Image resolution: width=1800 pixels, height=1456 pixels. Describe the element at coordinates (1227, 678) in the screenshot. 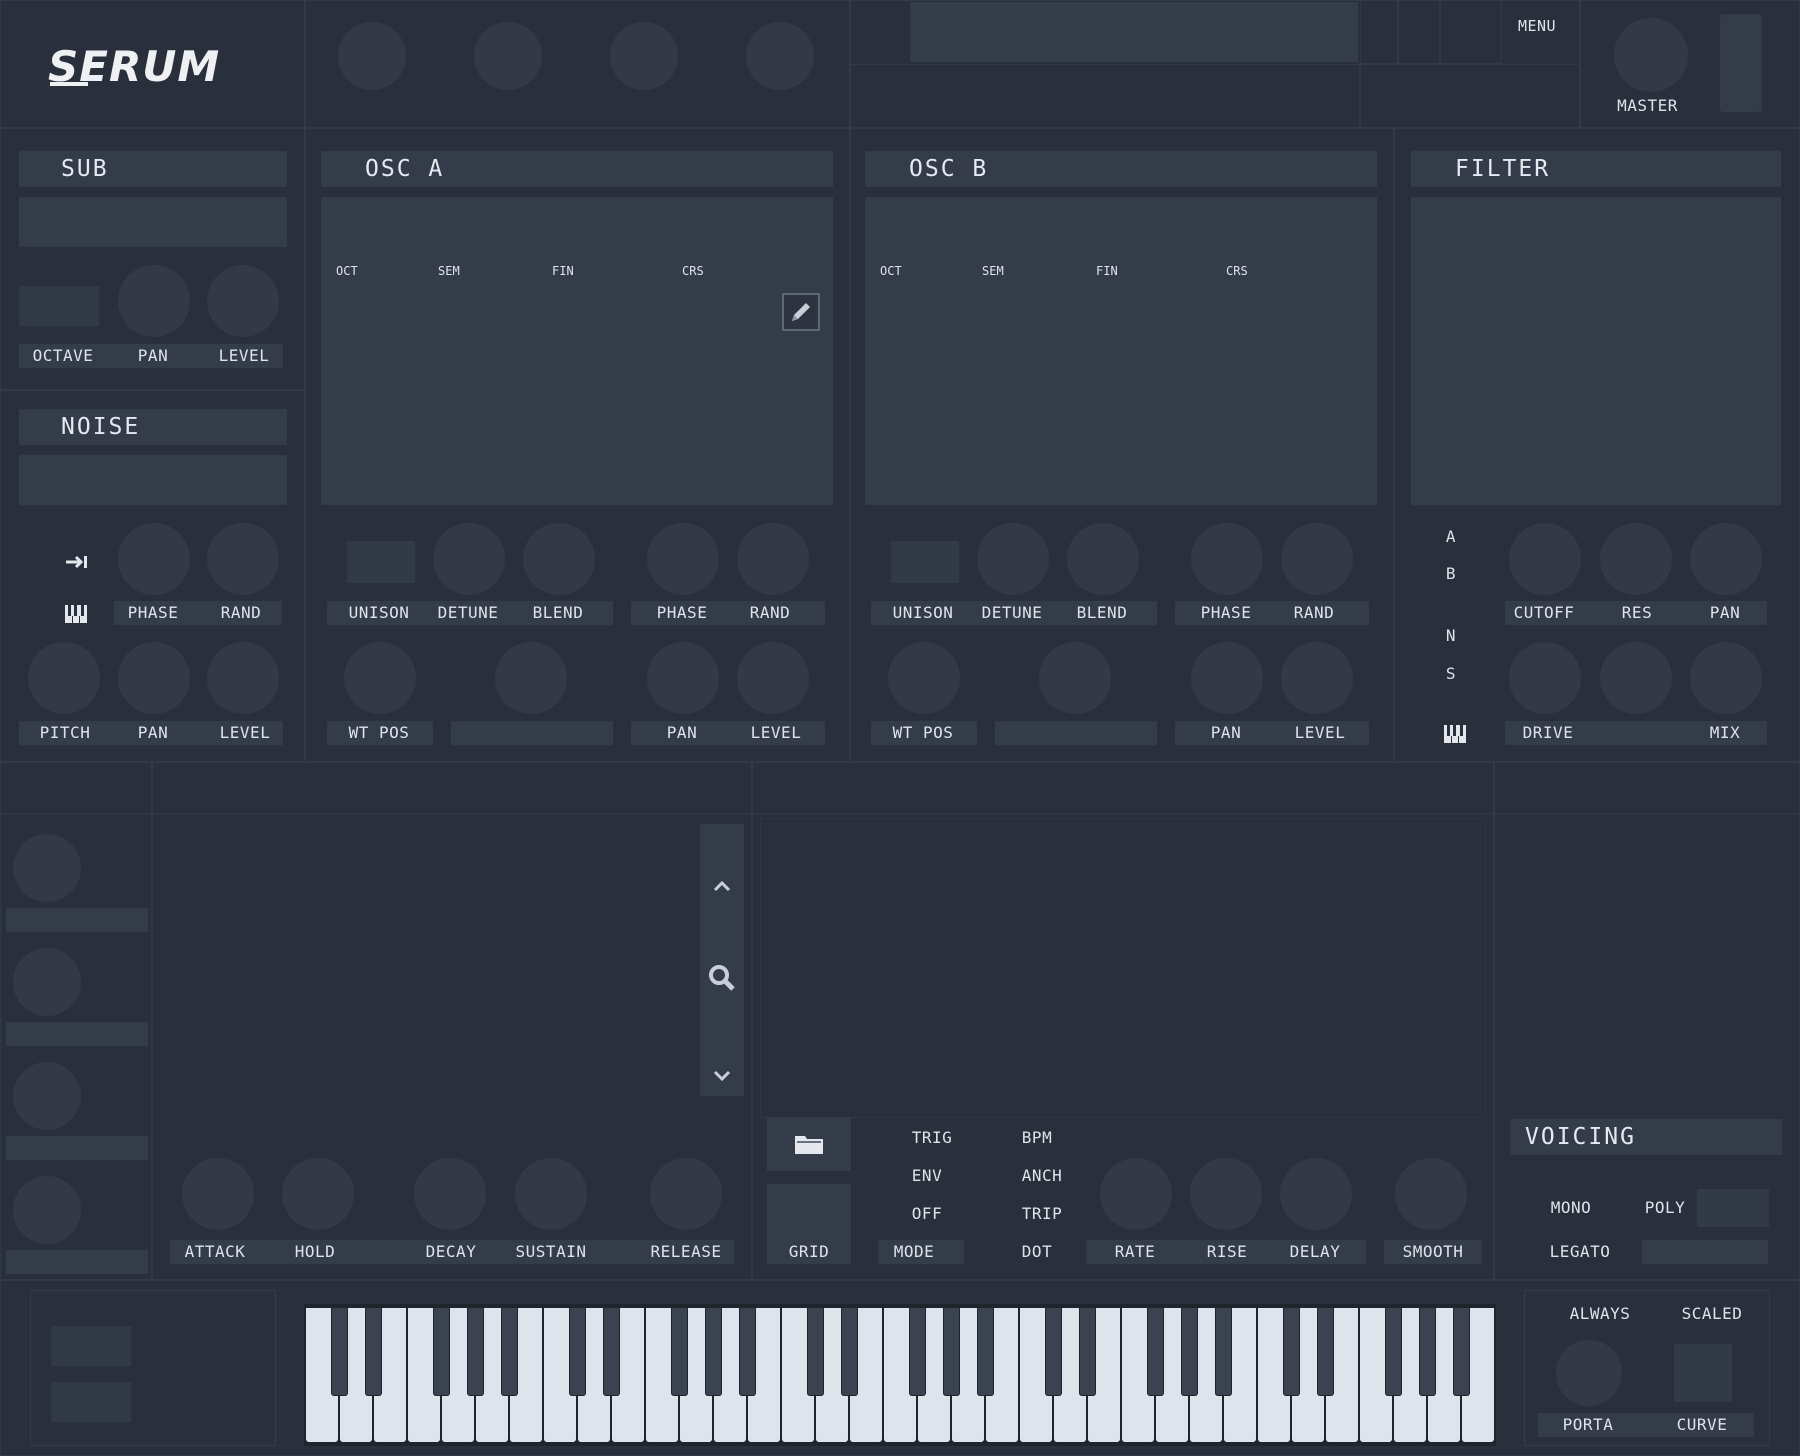

I see `osc-b-pan-knob` at that location.